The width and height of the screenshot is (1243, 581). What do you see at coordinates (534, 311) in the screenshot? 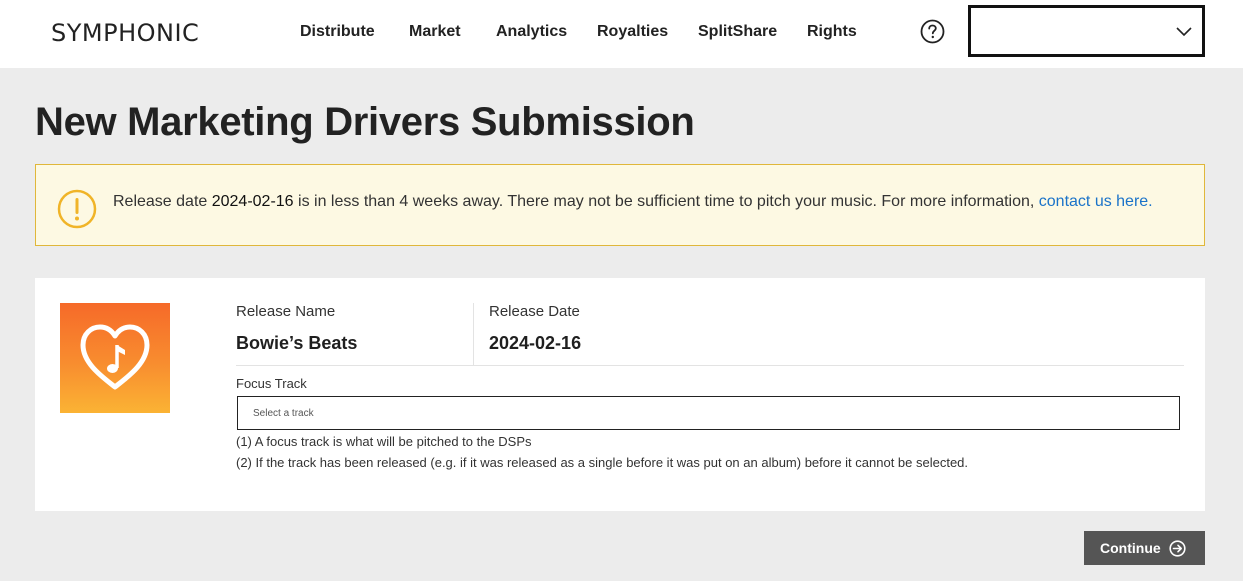
I see `release-date-label: Release Date` at bounding box center [534, 311].